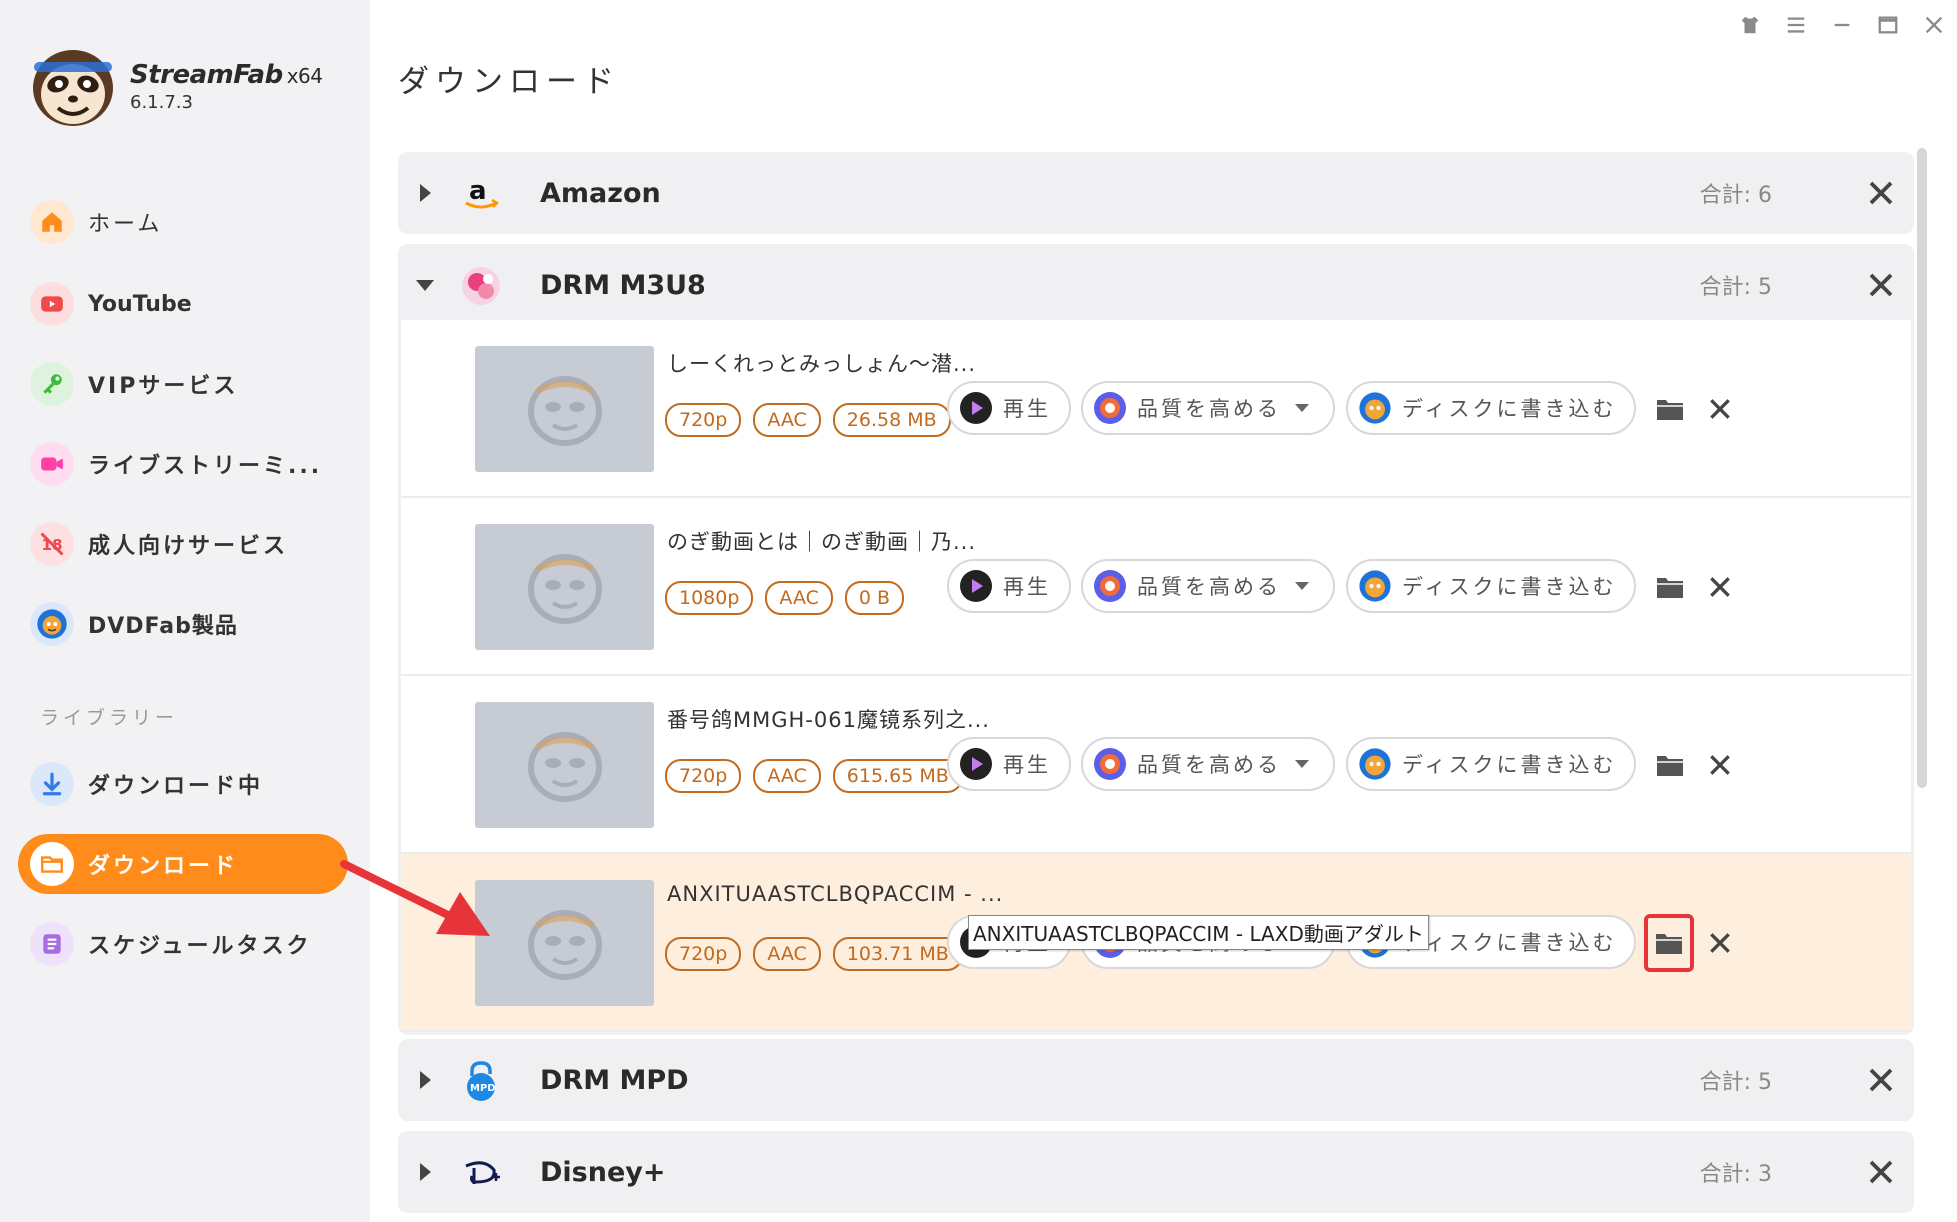  Describe the element at coordinates (73, 88) in the screenshot. I see `streamfab-logo-icon` at that location.